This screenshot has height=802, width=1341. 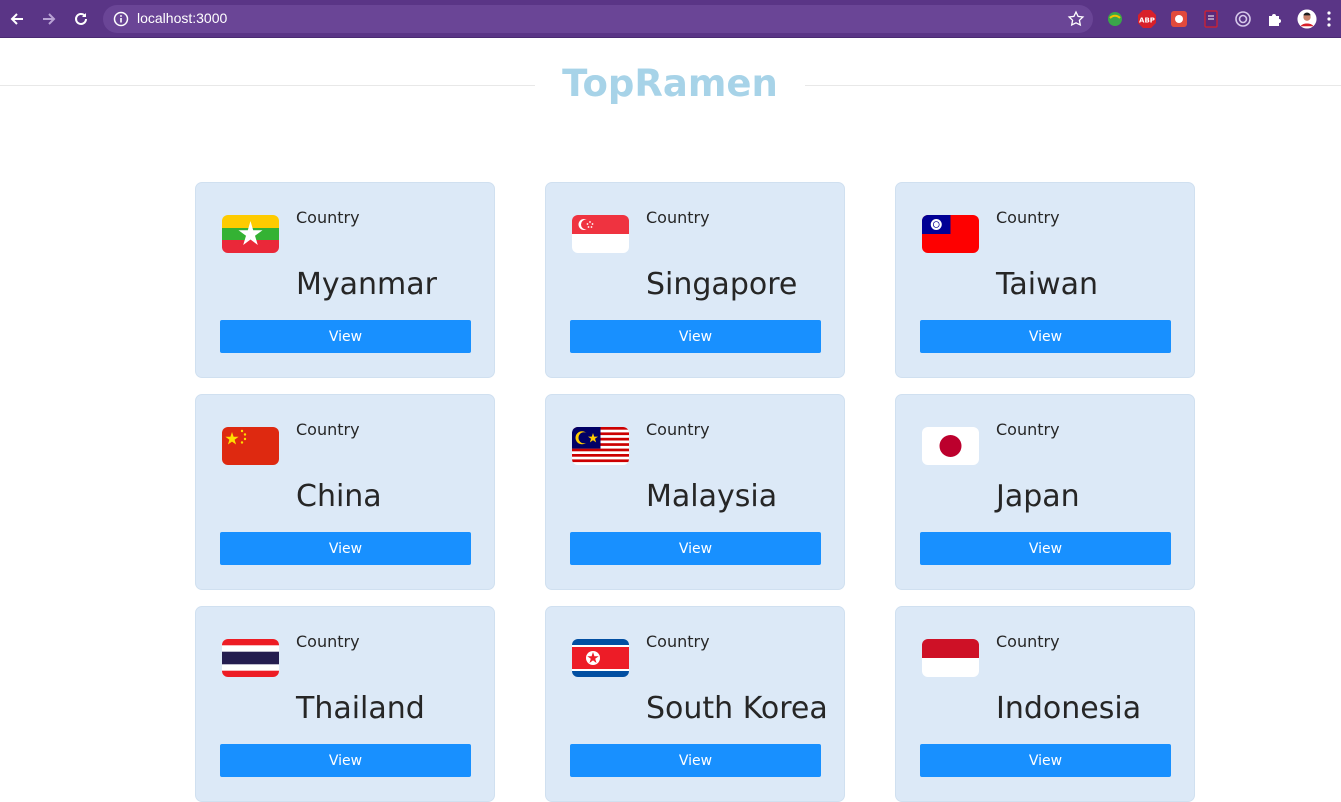 I want to click on flag-japan-icon, so click(x=950, y=446).